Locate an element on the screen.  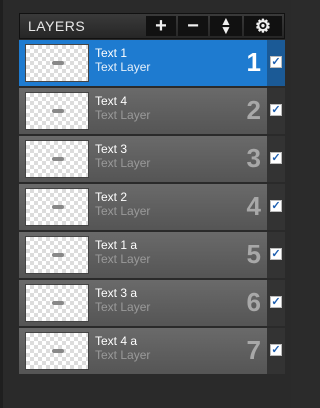
layer-name: Text 3 a is located at coordinates (116, 293).